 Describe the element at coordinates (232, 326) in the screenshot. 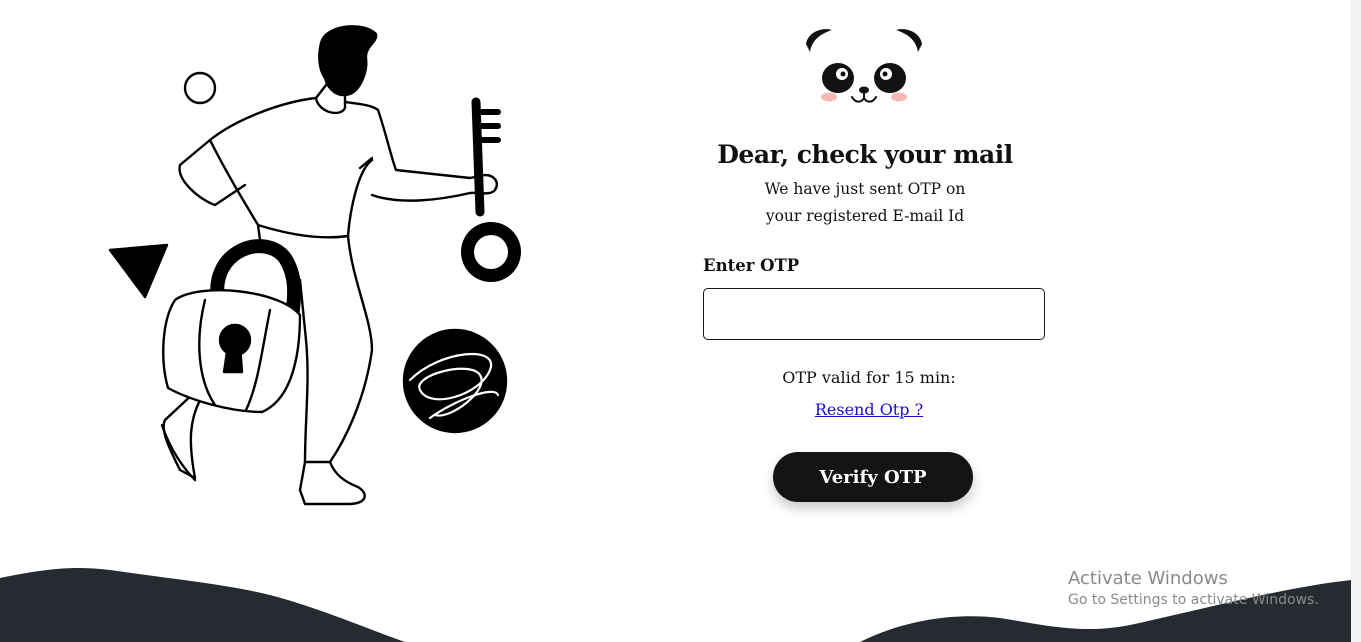

I see `padlock-graphic` at that location.